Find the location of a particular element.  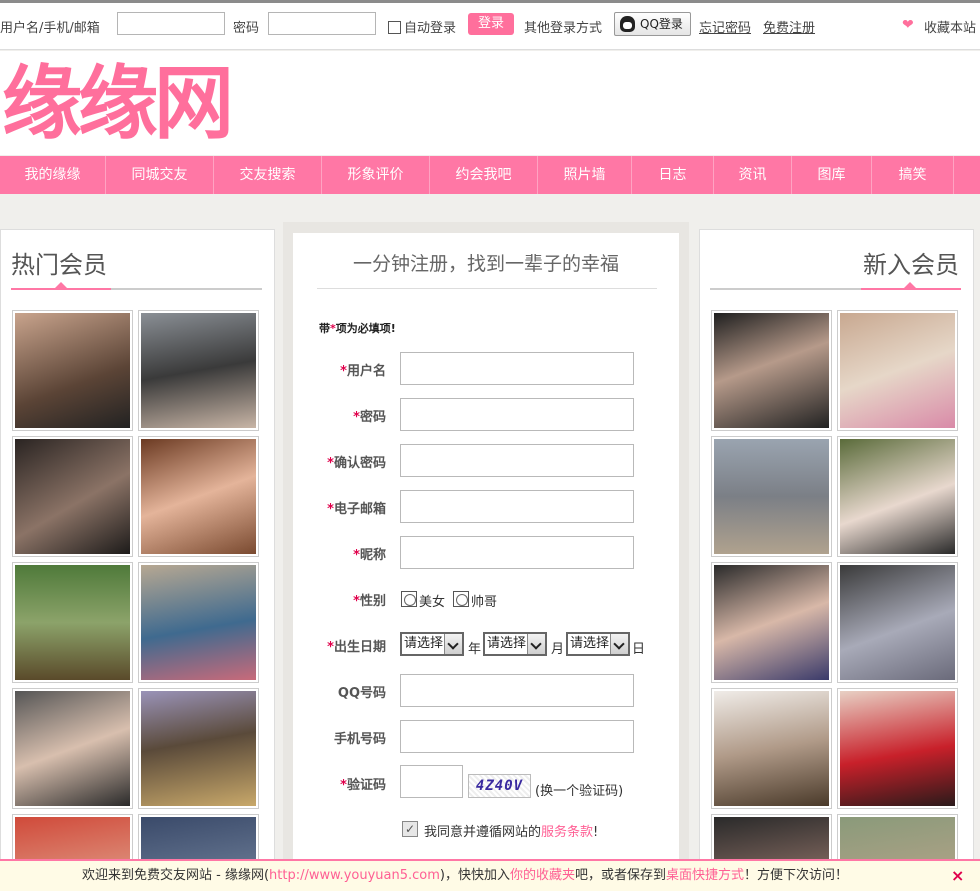

agree-terms-label: 我同意并遵循网站的服务条款! is located at coordinates (511, 832).